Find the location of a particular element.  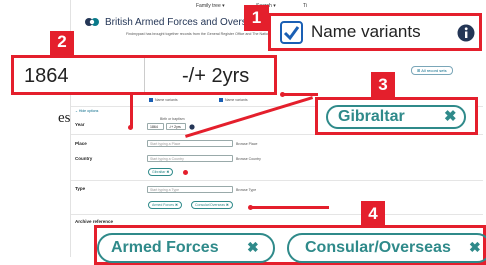

callout-name-variants-label: Name variants is located at coordinates (366, 31).